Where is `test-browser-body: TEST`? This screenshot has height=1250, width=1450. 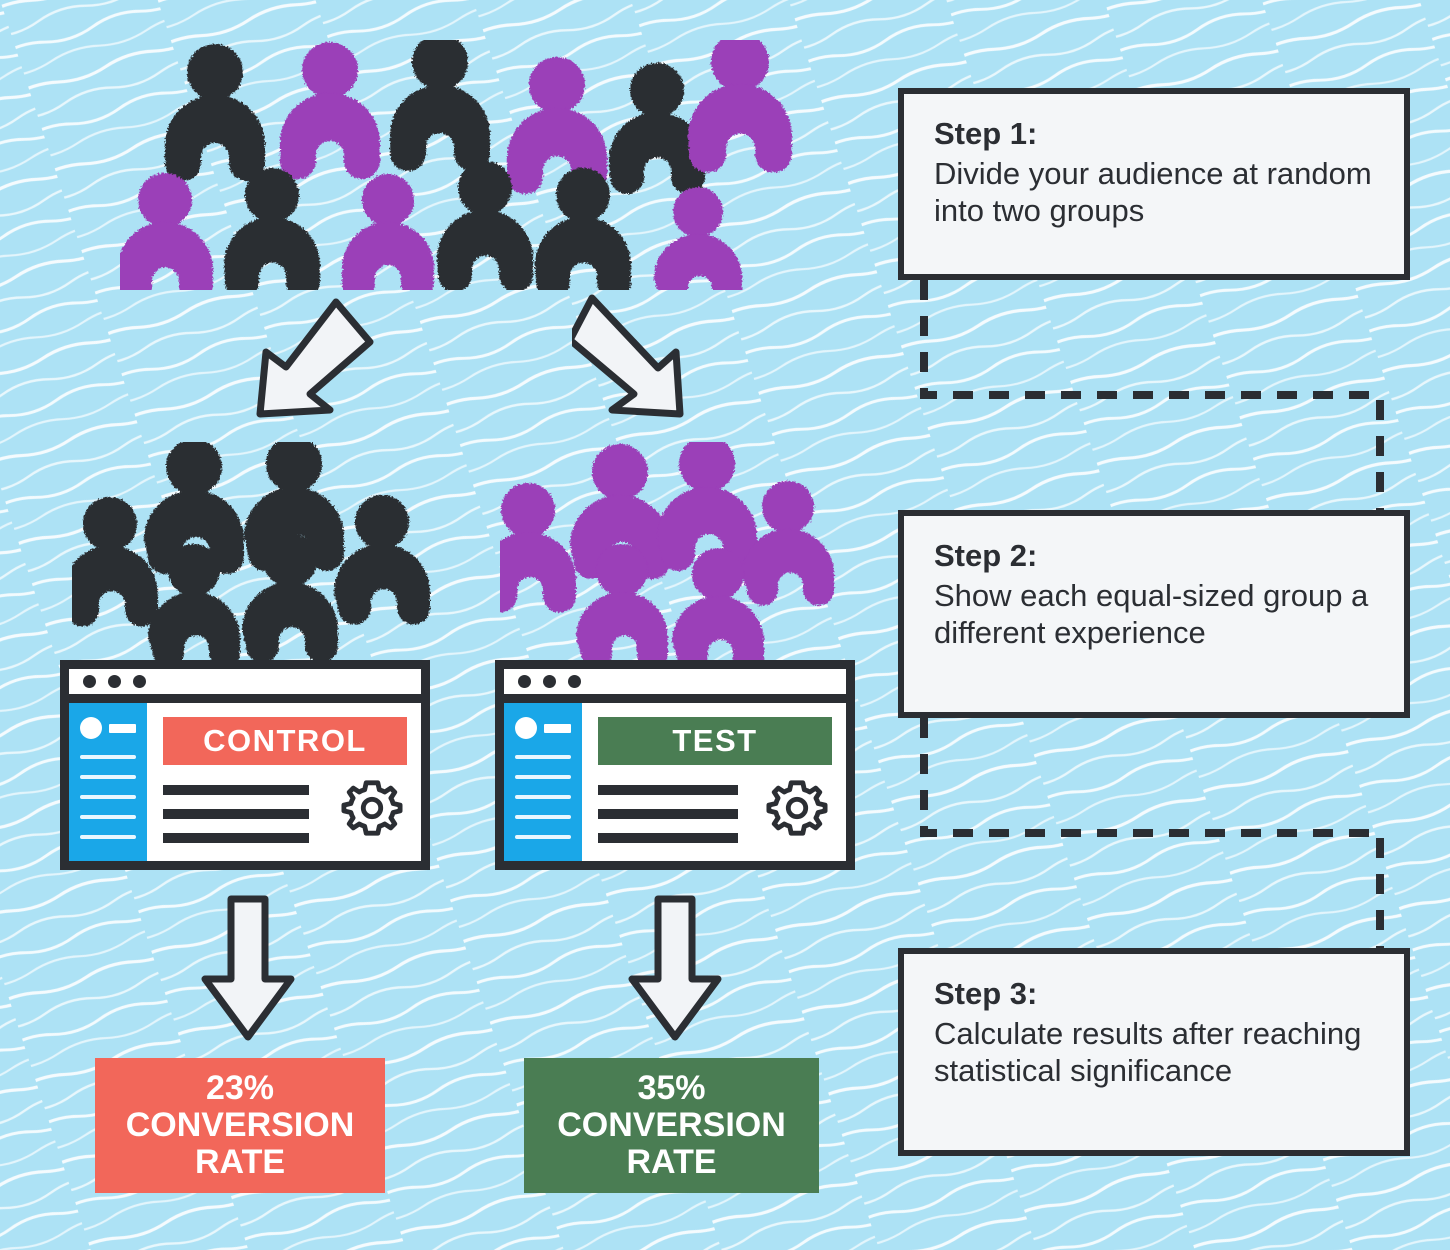 test-browser-body: TEST is located at coordinates (675, 782).